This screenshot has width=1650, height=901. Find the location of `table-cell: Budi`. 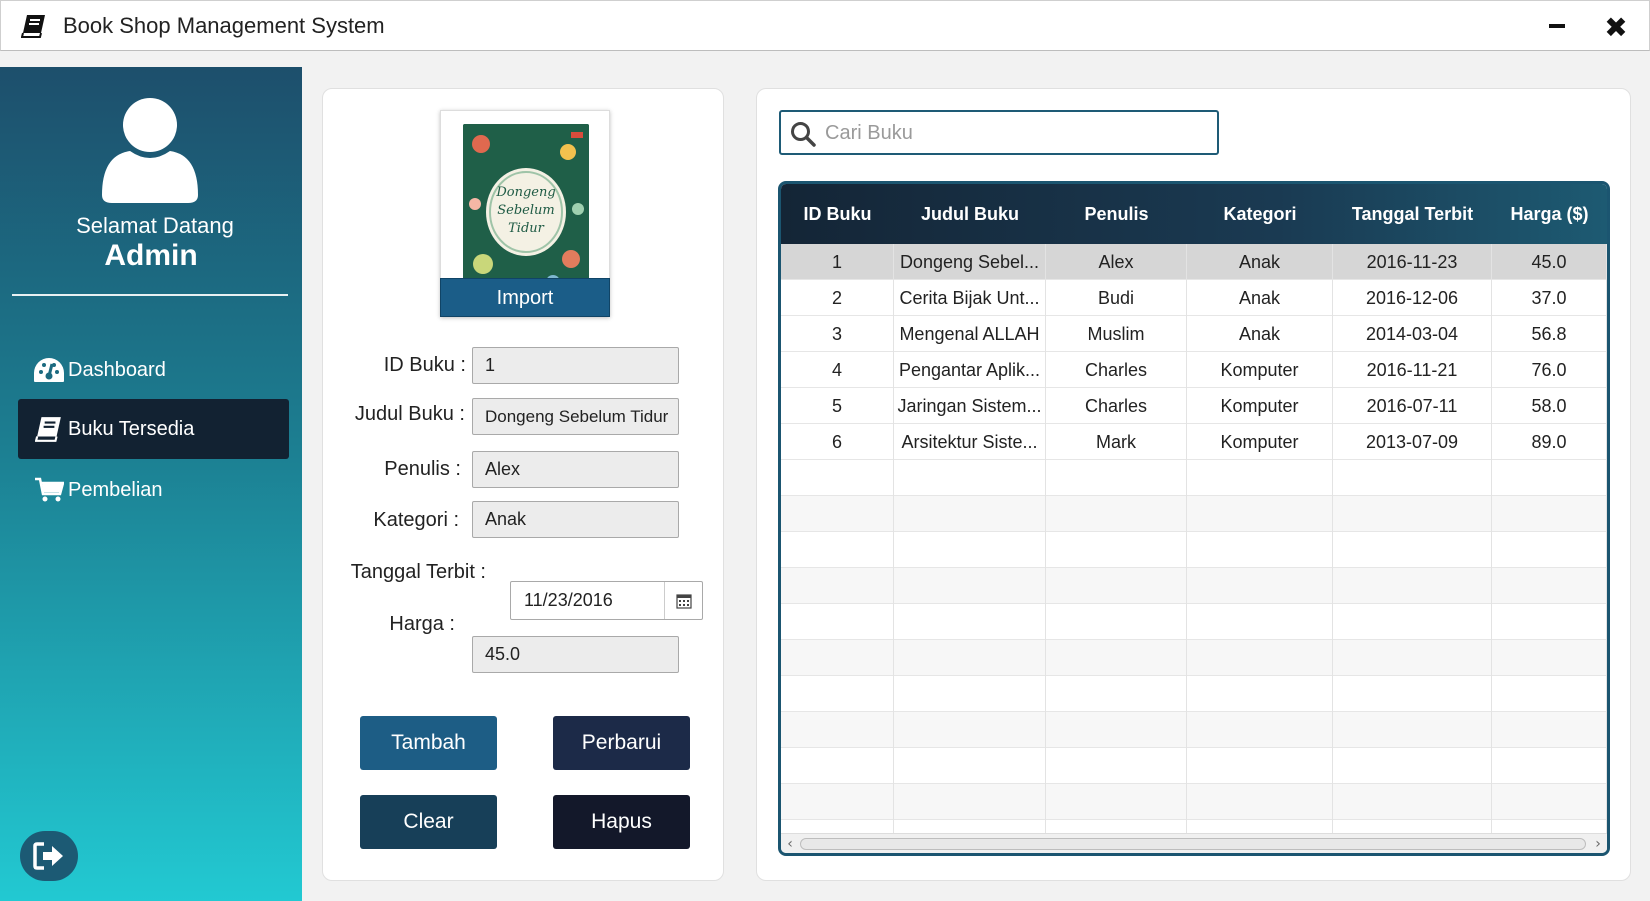

table-cell: Budi is located at coordinates (1116, 298).